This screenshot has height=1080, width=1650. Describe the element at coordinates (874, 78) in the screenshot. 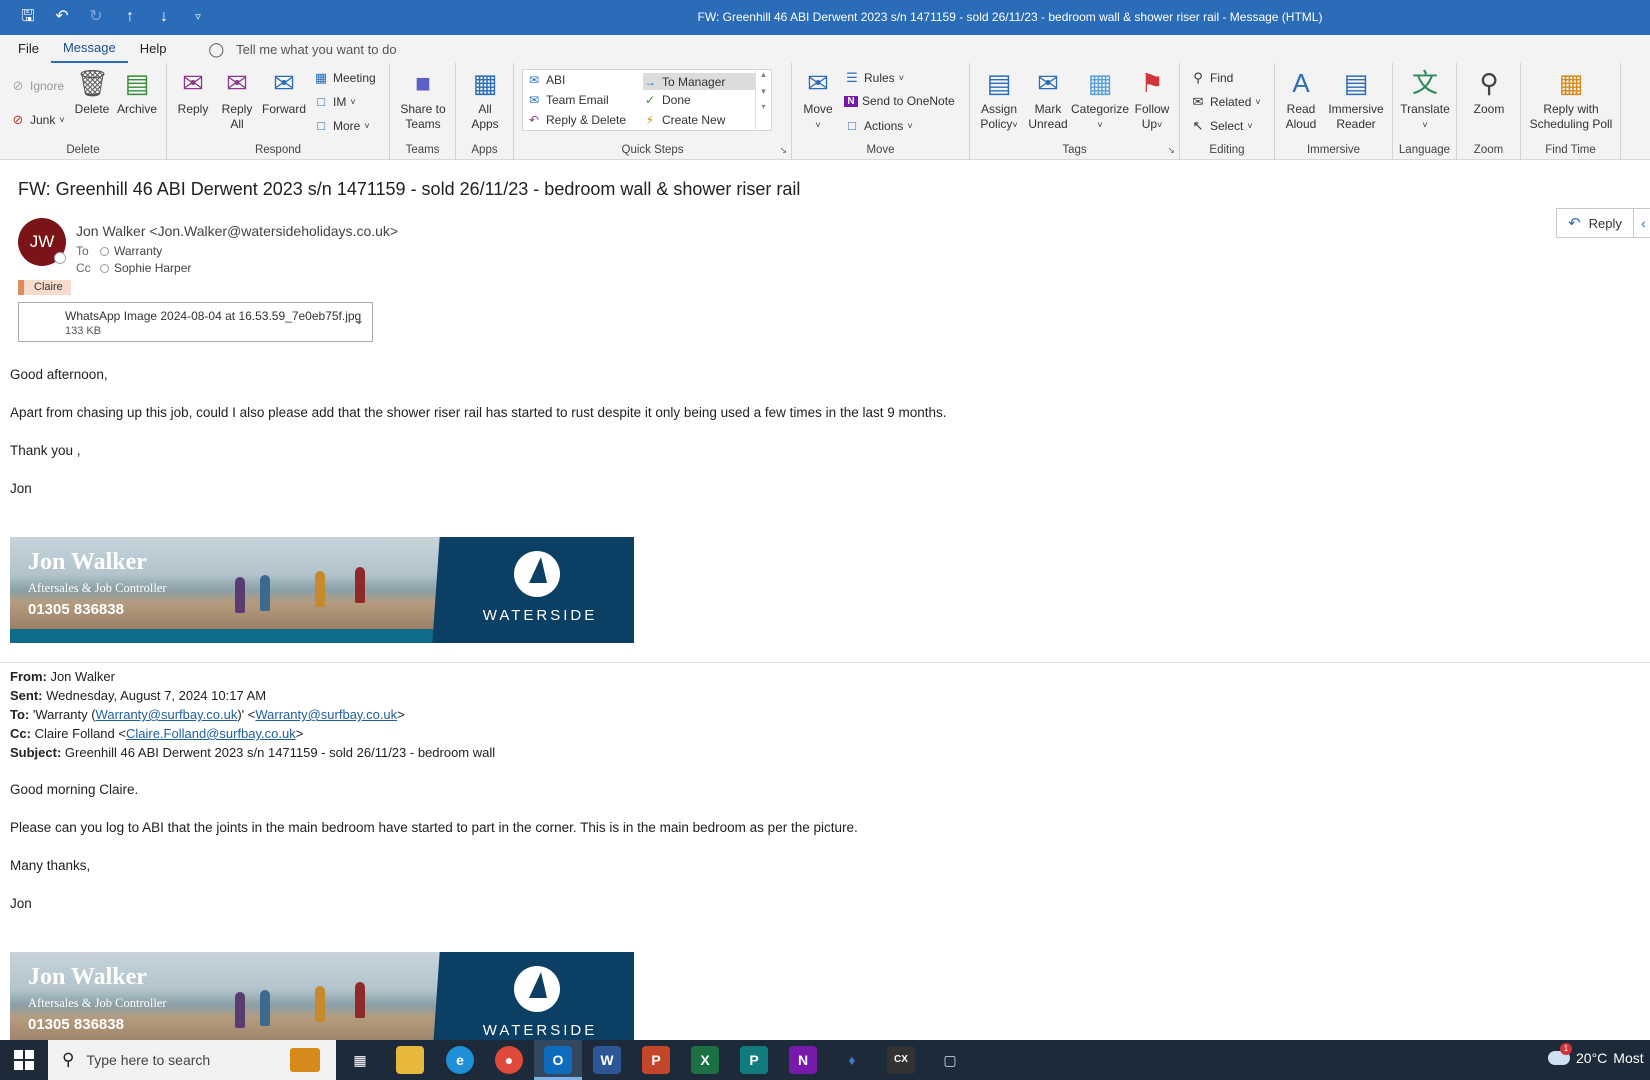

I see `rules-button: ☰ Rules ˅` at that location.